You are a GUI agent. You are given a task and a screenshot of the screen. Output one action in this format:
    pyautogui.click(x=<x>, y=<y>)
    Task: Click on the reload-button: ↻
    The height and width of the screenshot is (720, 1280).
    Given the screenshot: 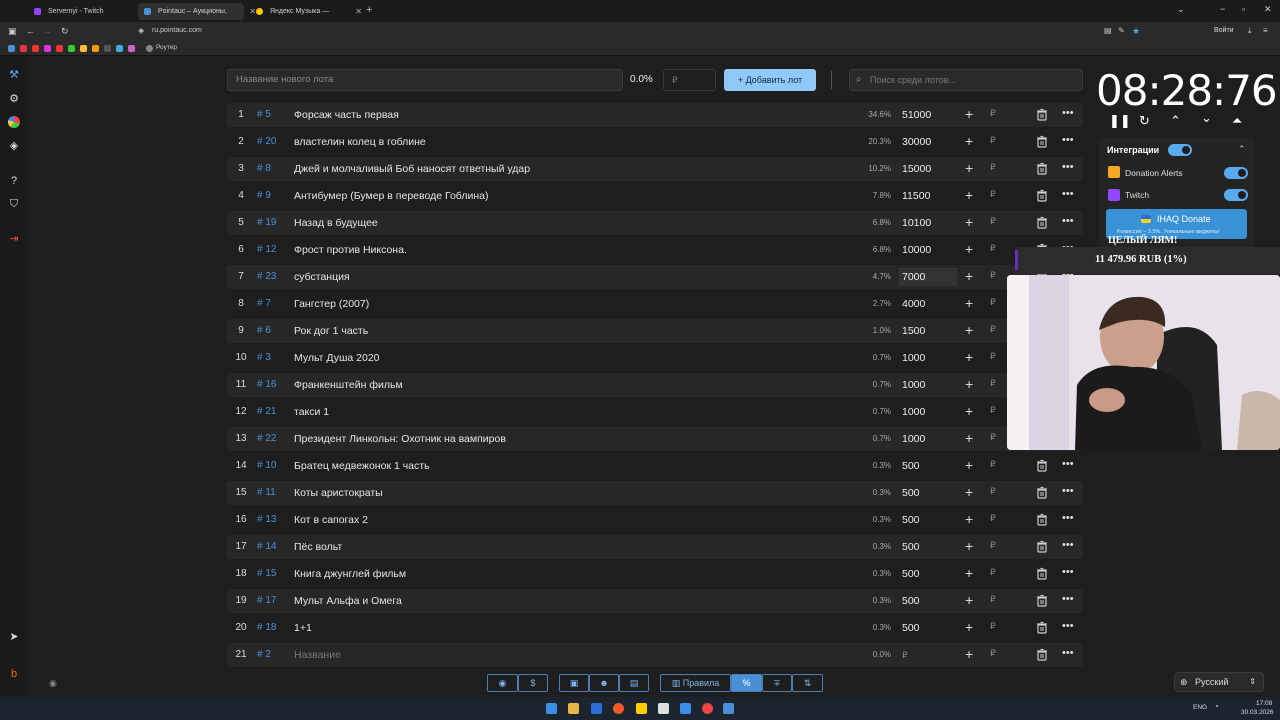 What is the action you would take?
    pyautogui.click(x=65, y=31)
    